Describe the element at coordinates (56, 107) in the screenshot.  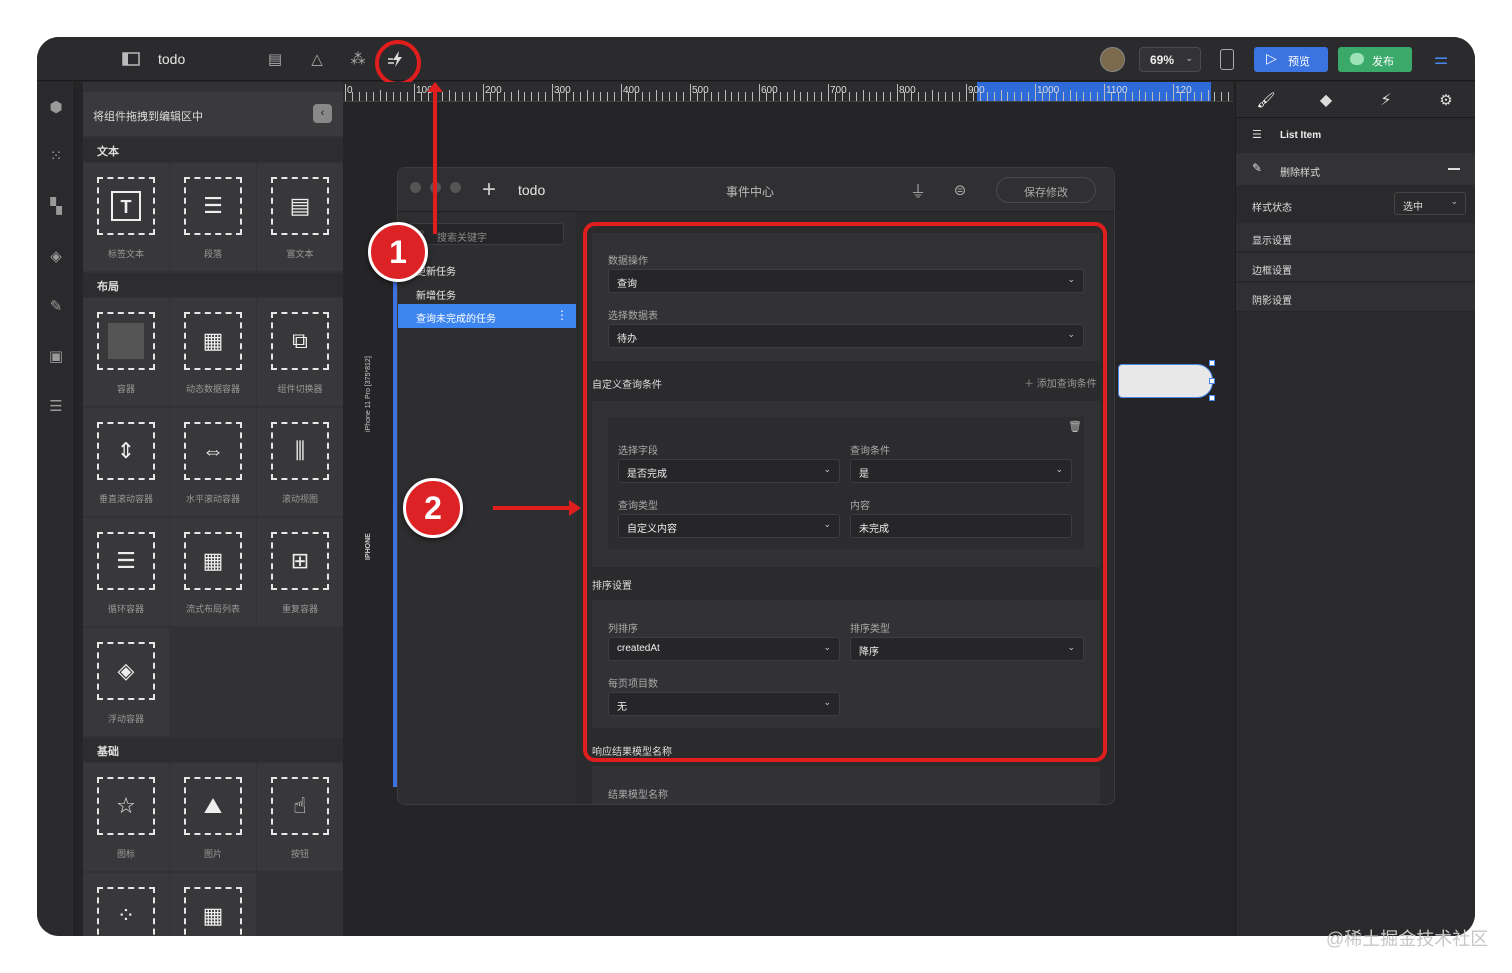
I see `cube-icon: ⬢` at that location.